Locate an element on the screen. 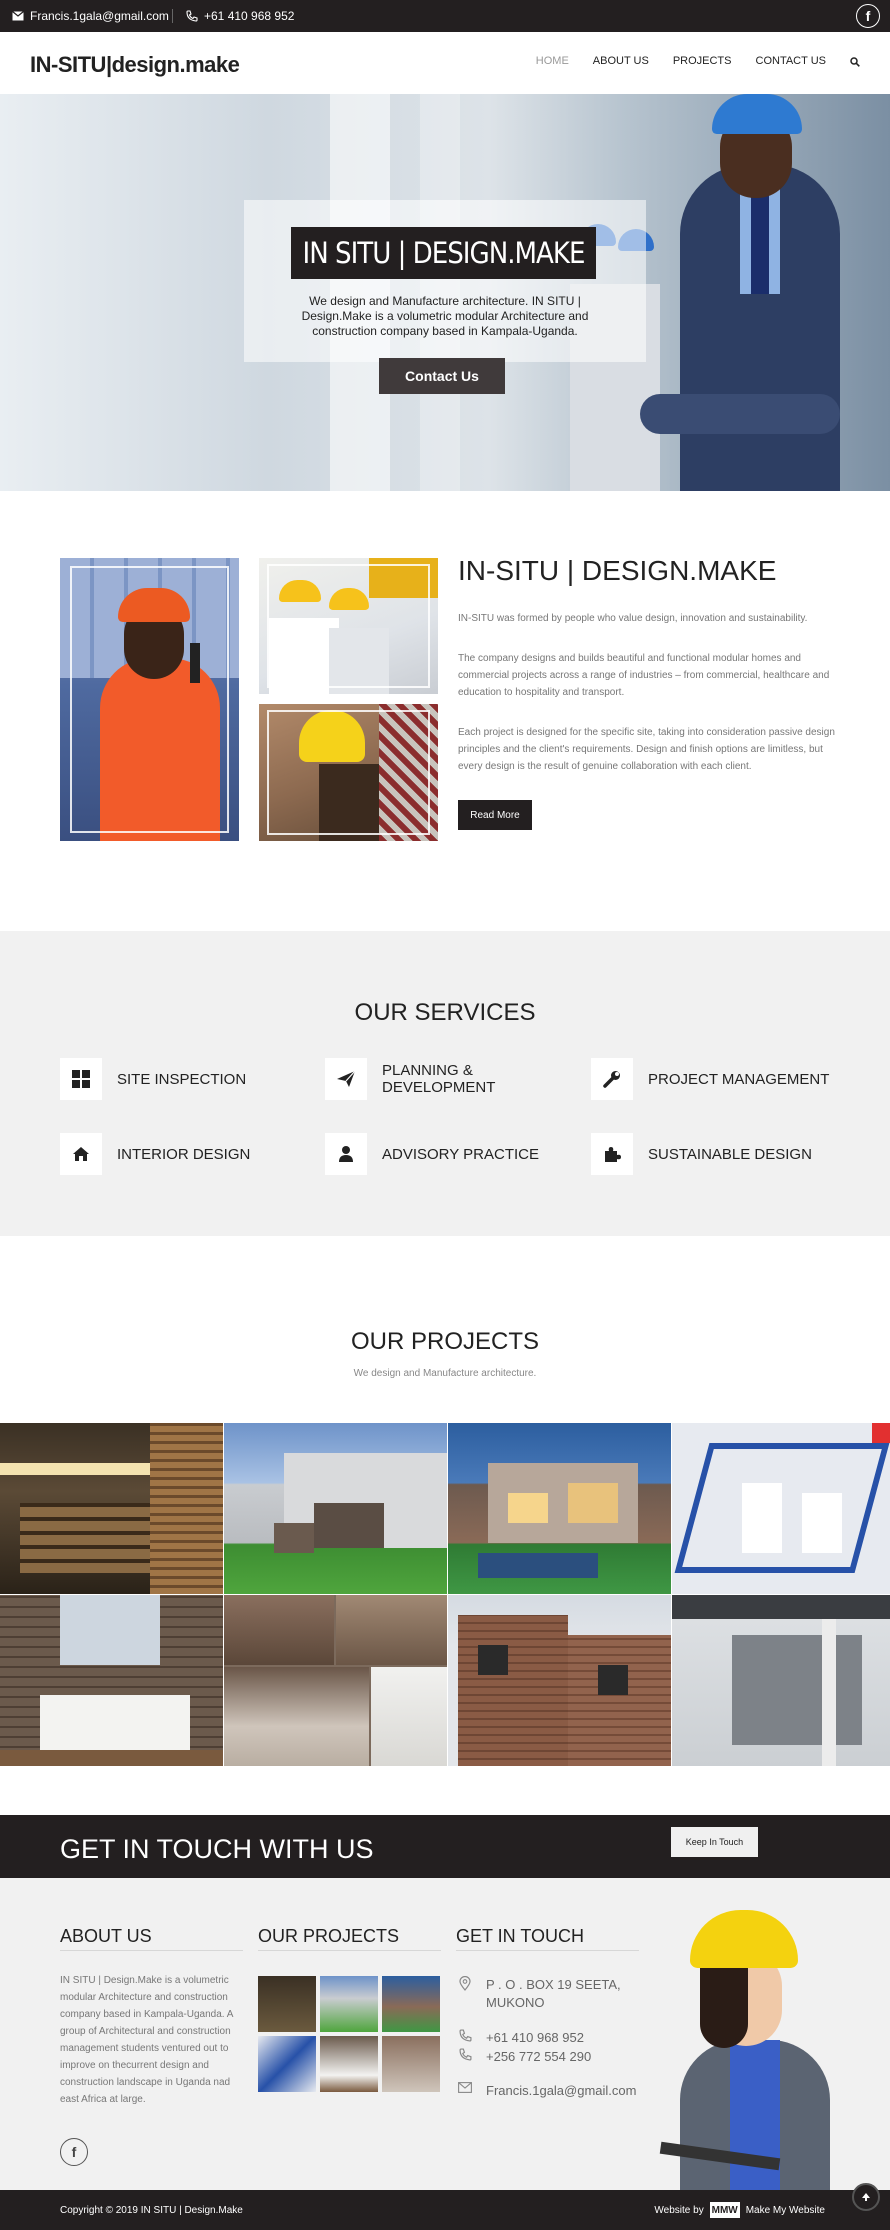  about-image-engineers is located at coordinates (348, 626).